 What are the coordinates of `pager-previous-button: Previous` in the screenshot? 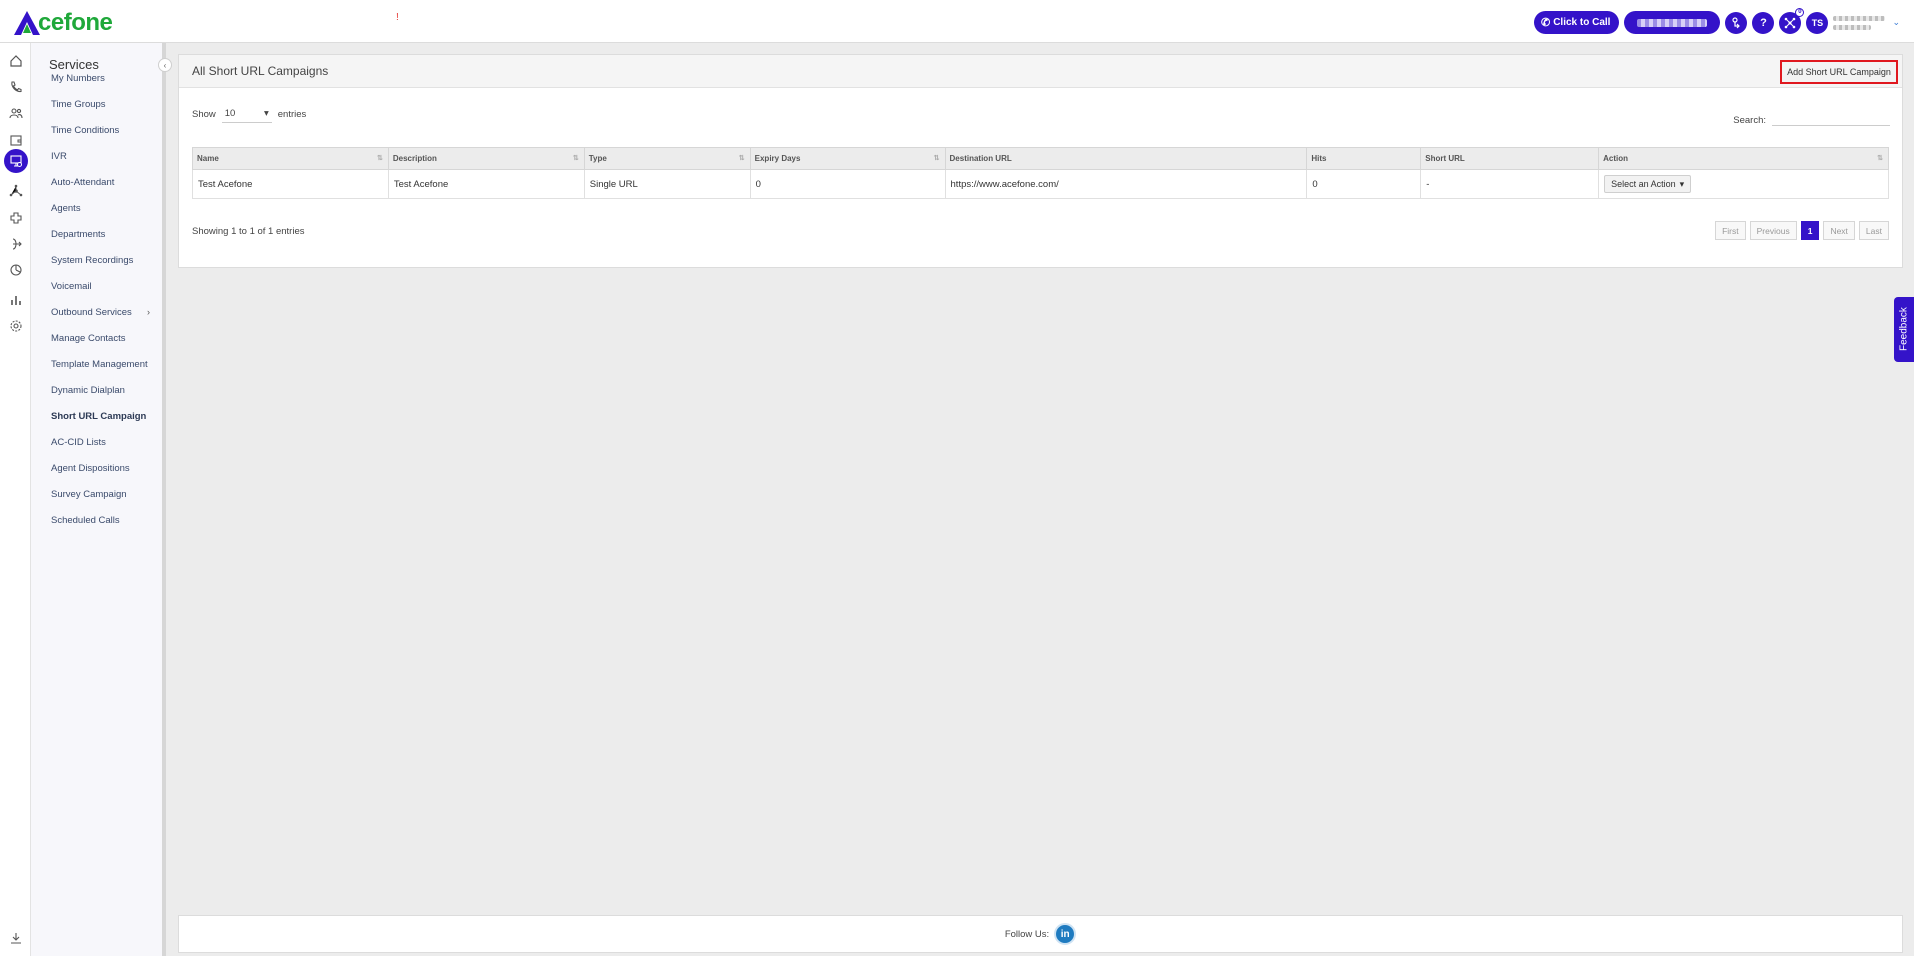 It's located at (1773, 230).